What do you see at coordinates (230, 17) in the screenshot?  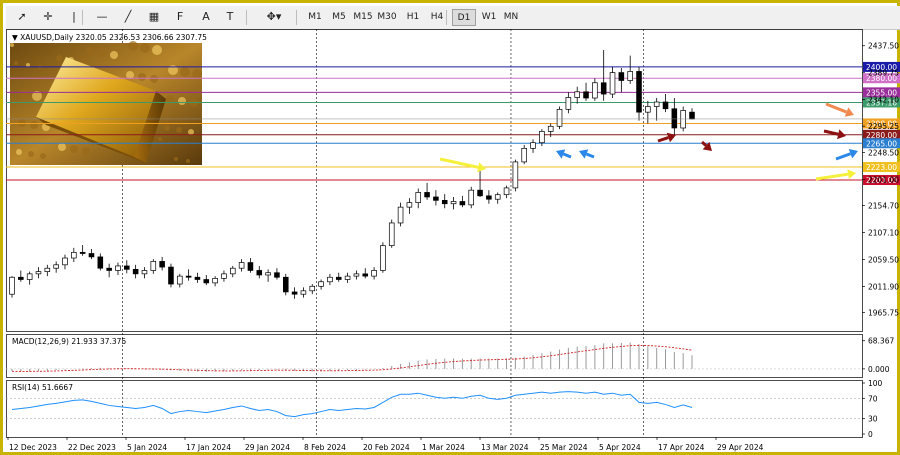 I see `label-icon: T` at bounding box center [230, 17].